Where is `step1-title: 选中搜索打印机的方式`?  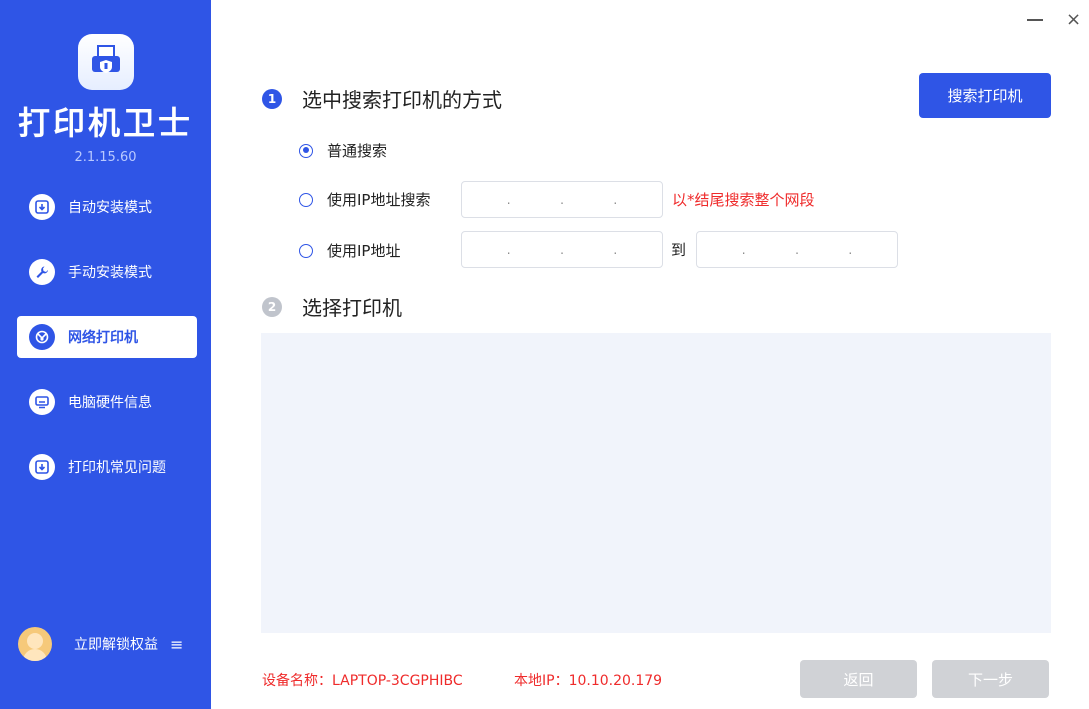 step1-title: 选中搜索打印机的方式 is located at coordinates (402, 100).